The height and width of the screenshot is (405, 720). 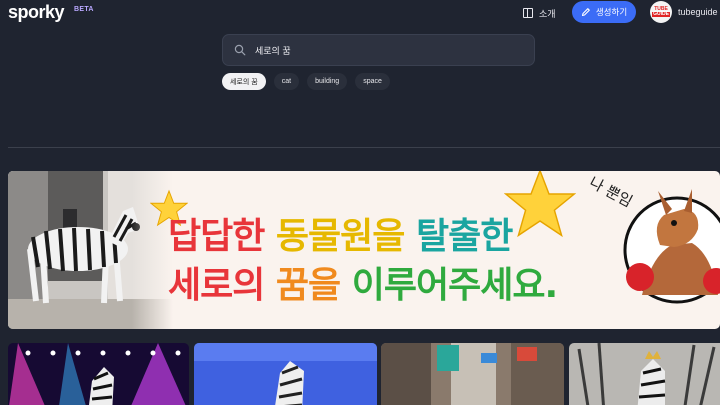 What do you see at coordinates (698, 12) in the screenshot?
I see `username: tubeguide` at bounding box center [698, 12].